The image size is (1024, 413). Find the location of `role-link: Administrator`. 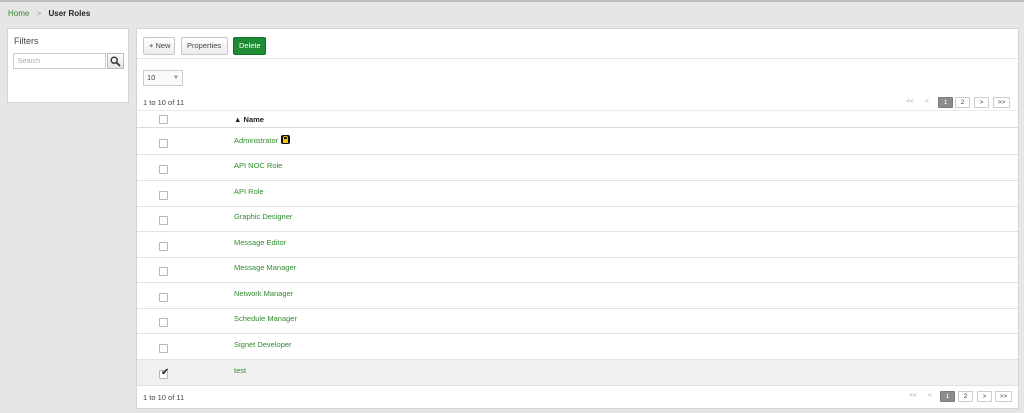

role-link: Administrator is located at coordinates (262, 140).